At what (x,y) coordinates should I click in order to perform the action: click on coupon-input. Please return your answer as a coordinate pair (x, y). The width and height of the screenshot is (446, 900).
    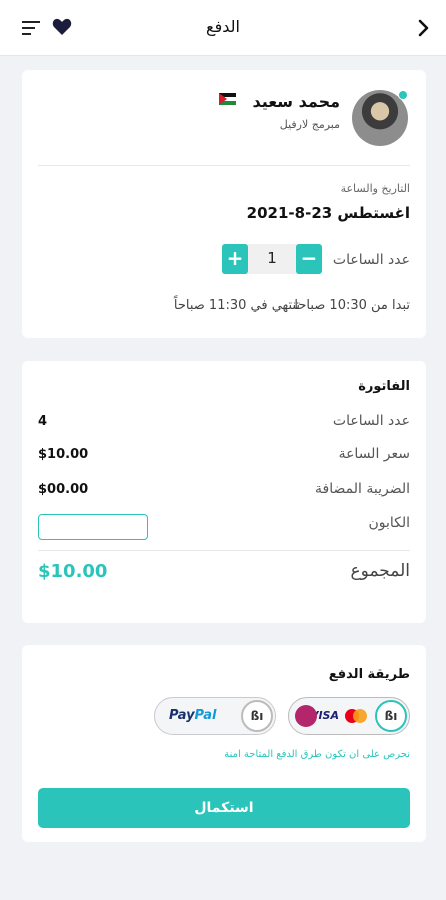
    Looking at the image, I should click on (93, 527).